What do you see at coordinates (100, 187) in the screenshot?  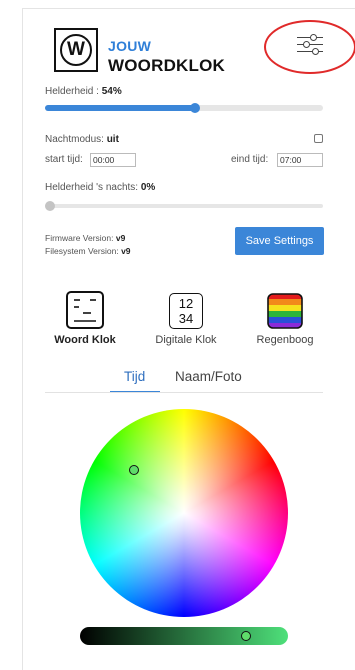 I see `night-brightness-label: Helderheid 's nachts: 0%` at bounding box center [100, 187].